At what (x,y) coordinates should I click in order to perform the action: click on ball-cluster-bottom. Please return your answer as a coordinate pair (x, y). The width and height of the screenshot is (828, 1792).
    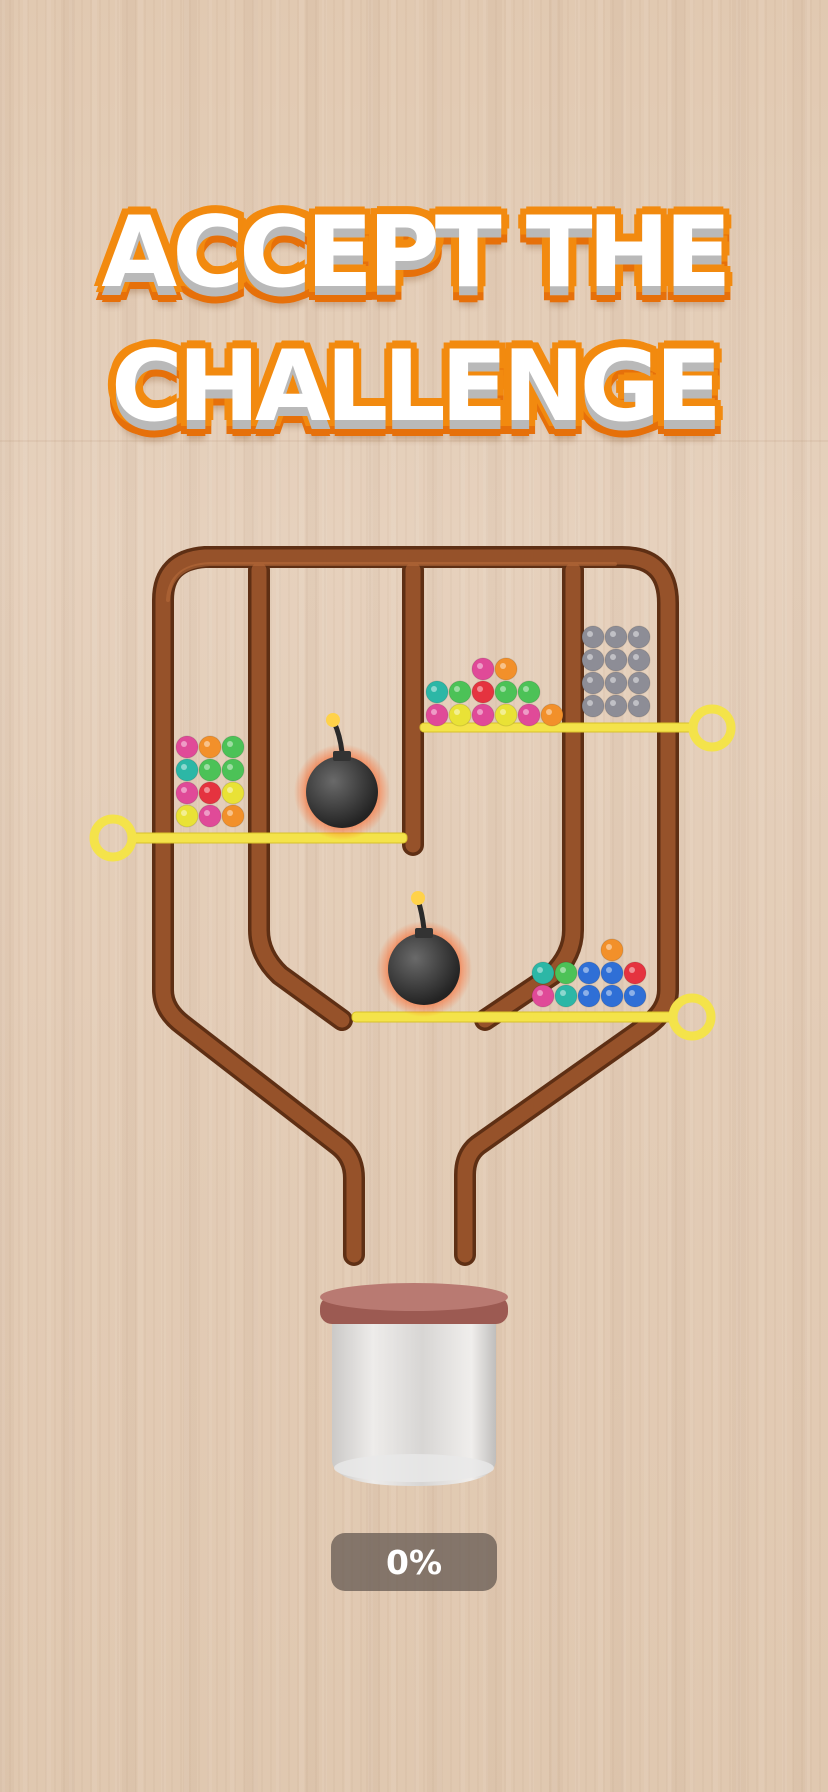
    Looking at the image, I should click on (589, 973).